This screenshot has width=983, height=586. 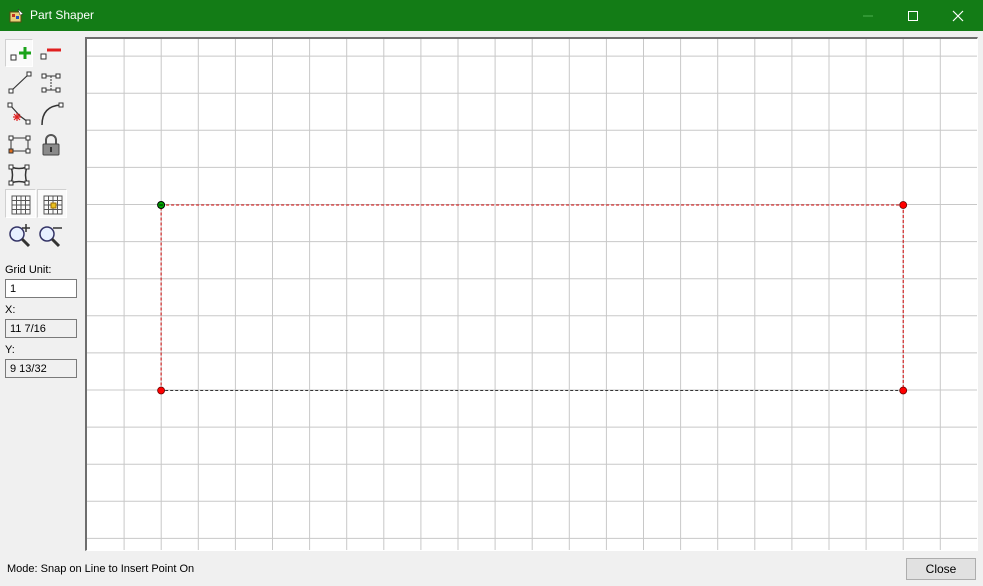 What do you see at coordinates (491, 15) in the screenshot?
I see `title-bar: Part Shaper` at bounding box center [491, 15].